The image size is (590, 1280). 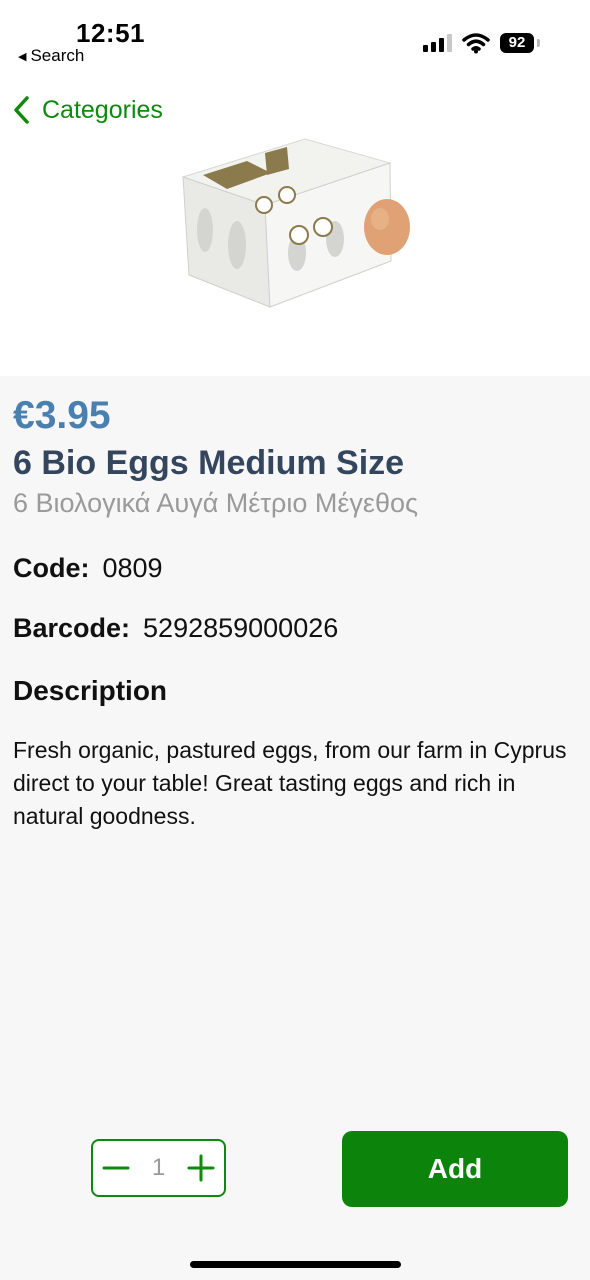 I want to click on barcode-label: Barcode:, so click(x=72, y=628).